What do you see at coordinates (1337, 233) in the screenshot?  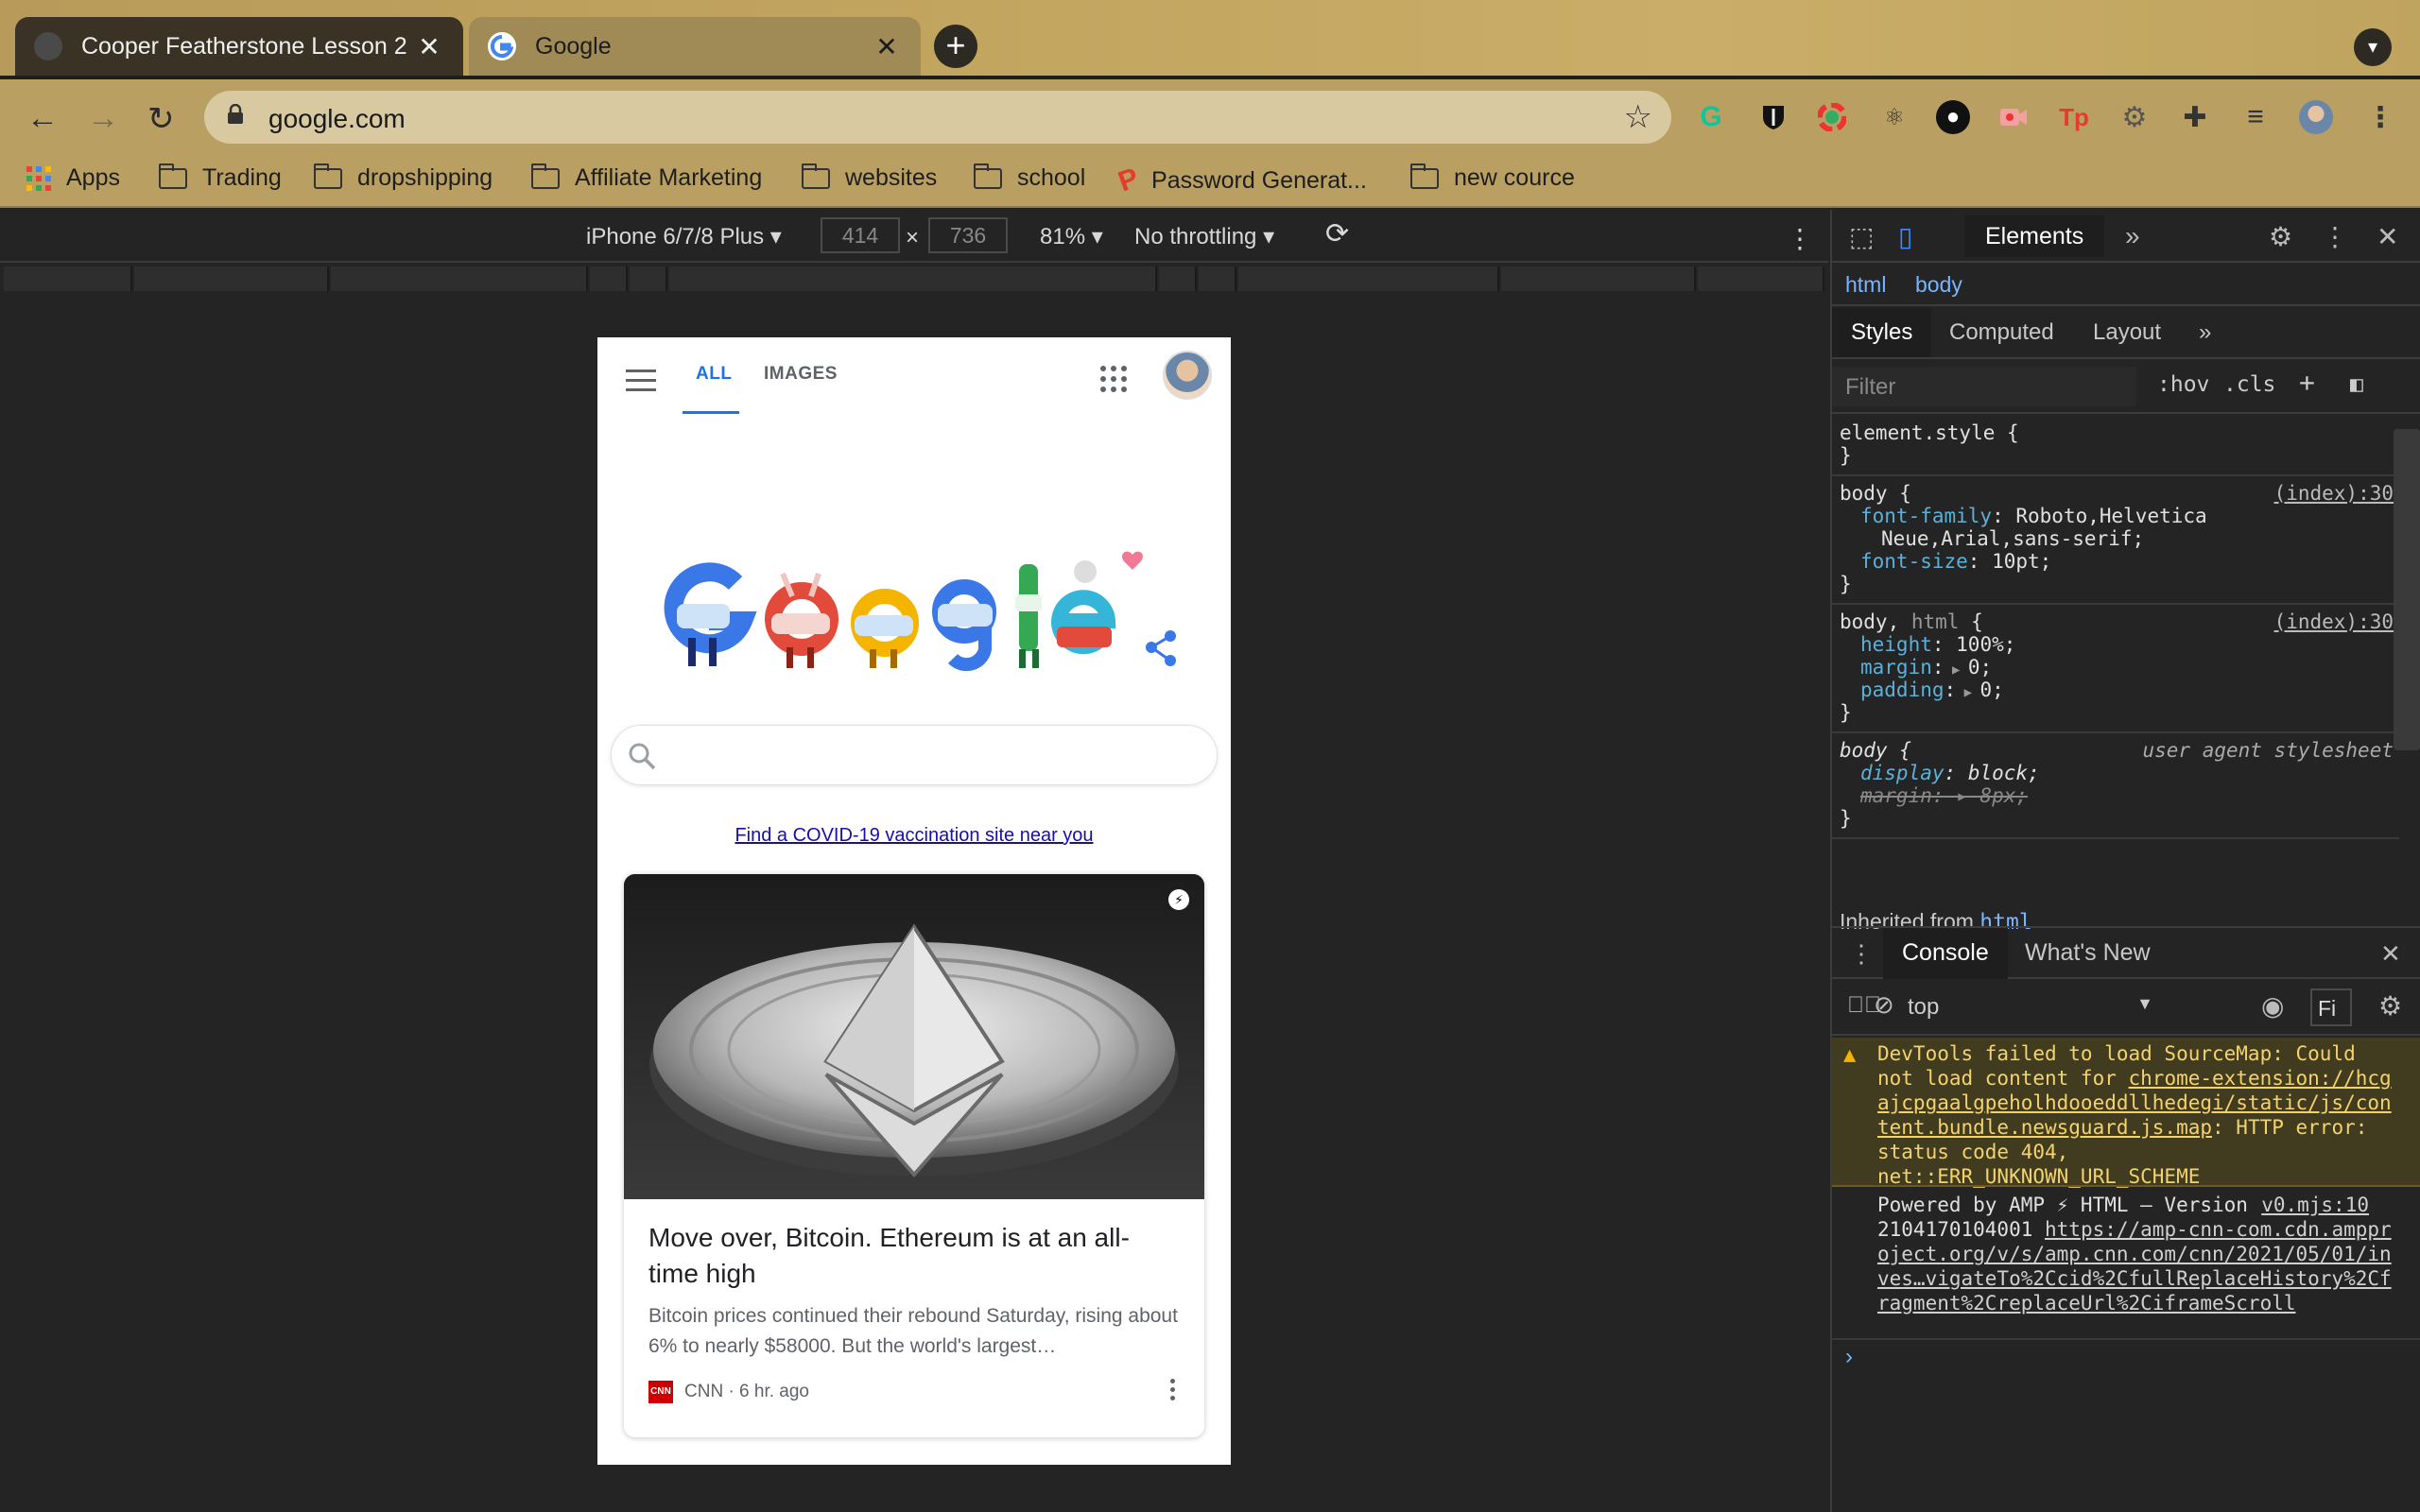 I see `rotate-icon: ⟳` at bounding box center [1337, 233].